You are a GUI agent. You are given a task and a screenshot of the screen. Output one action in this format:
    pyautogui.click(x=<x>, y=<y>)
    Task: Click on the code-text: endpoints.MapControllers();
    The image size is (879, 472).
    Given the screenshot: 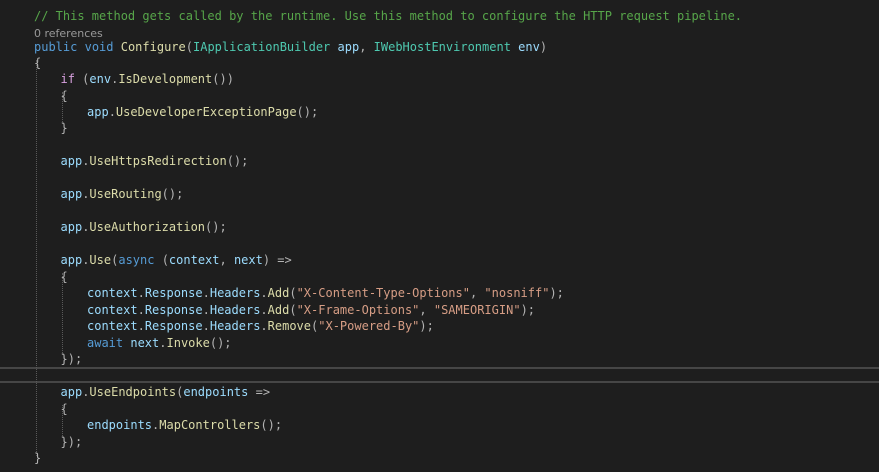 What is the action you would take?
    pyautogui.click(x=184, y=425)
    